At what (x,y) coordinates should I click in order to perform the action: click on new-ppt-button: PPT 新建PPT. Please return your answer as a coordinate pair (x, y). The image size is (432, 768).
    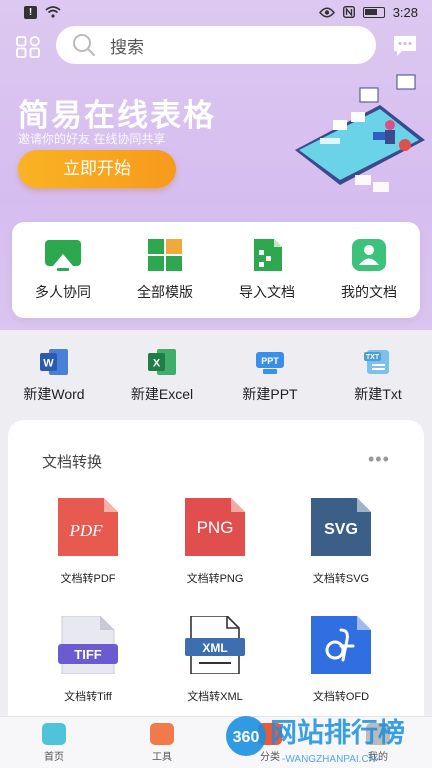
    Looking at the image, I should click on (270, 378).